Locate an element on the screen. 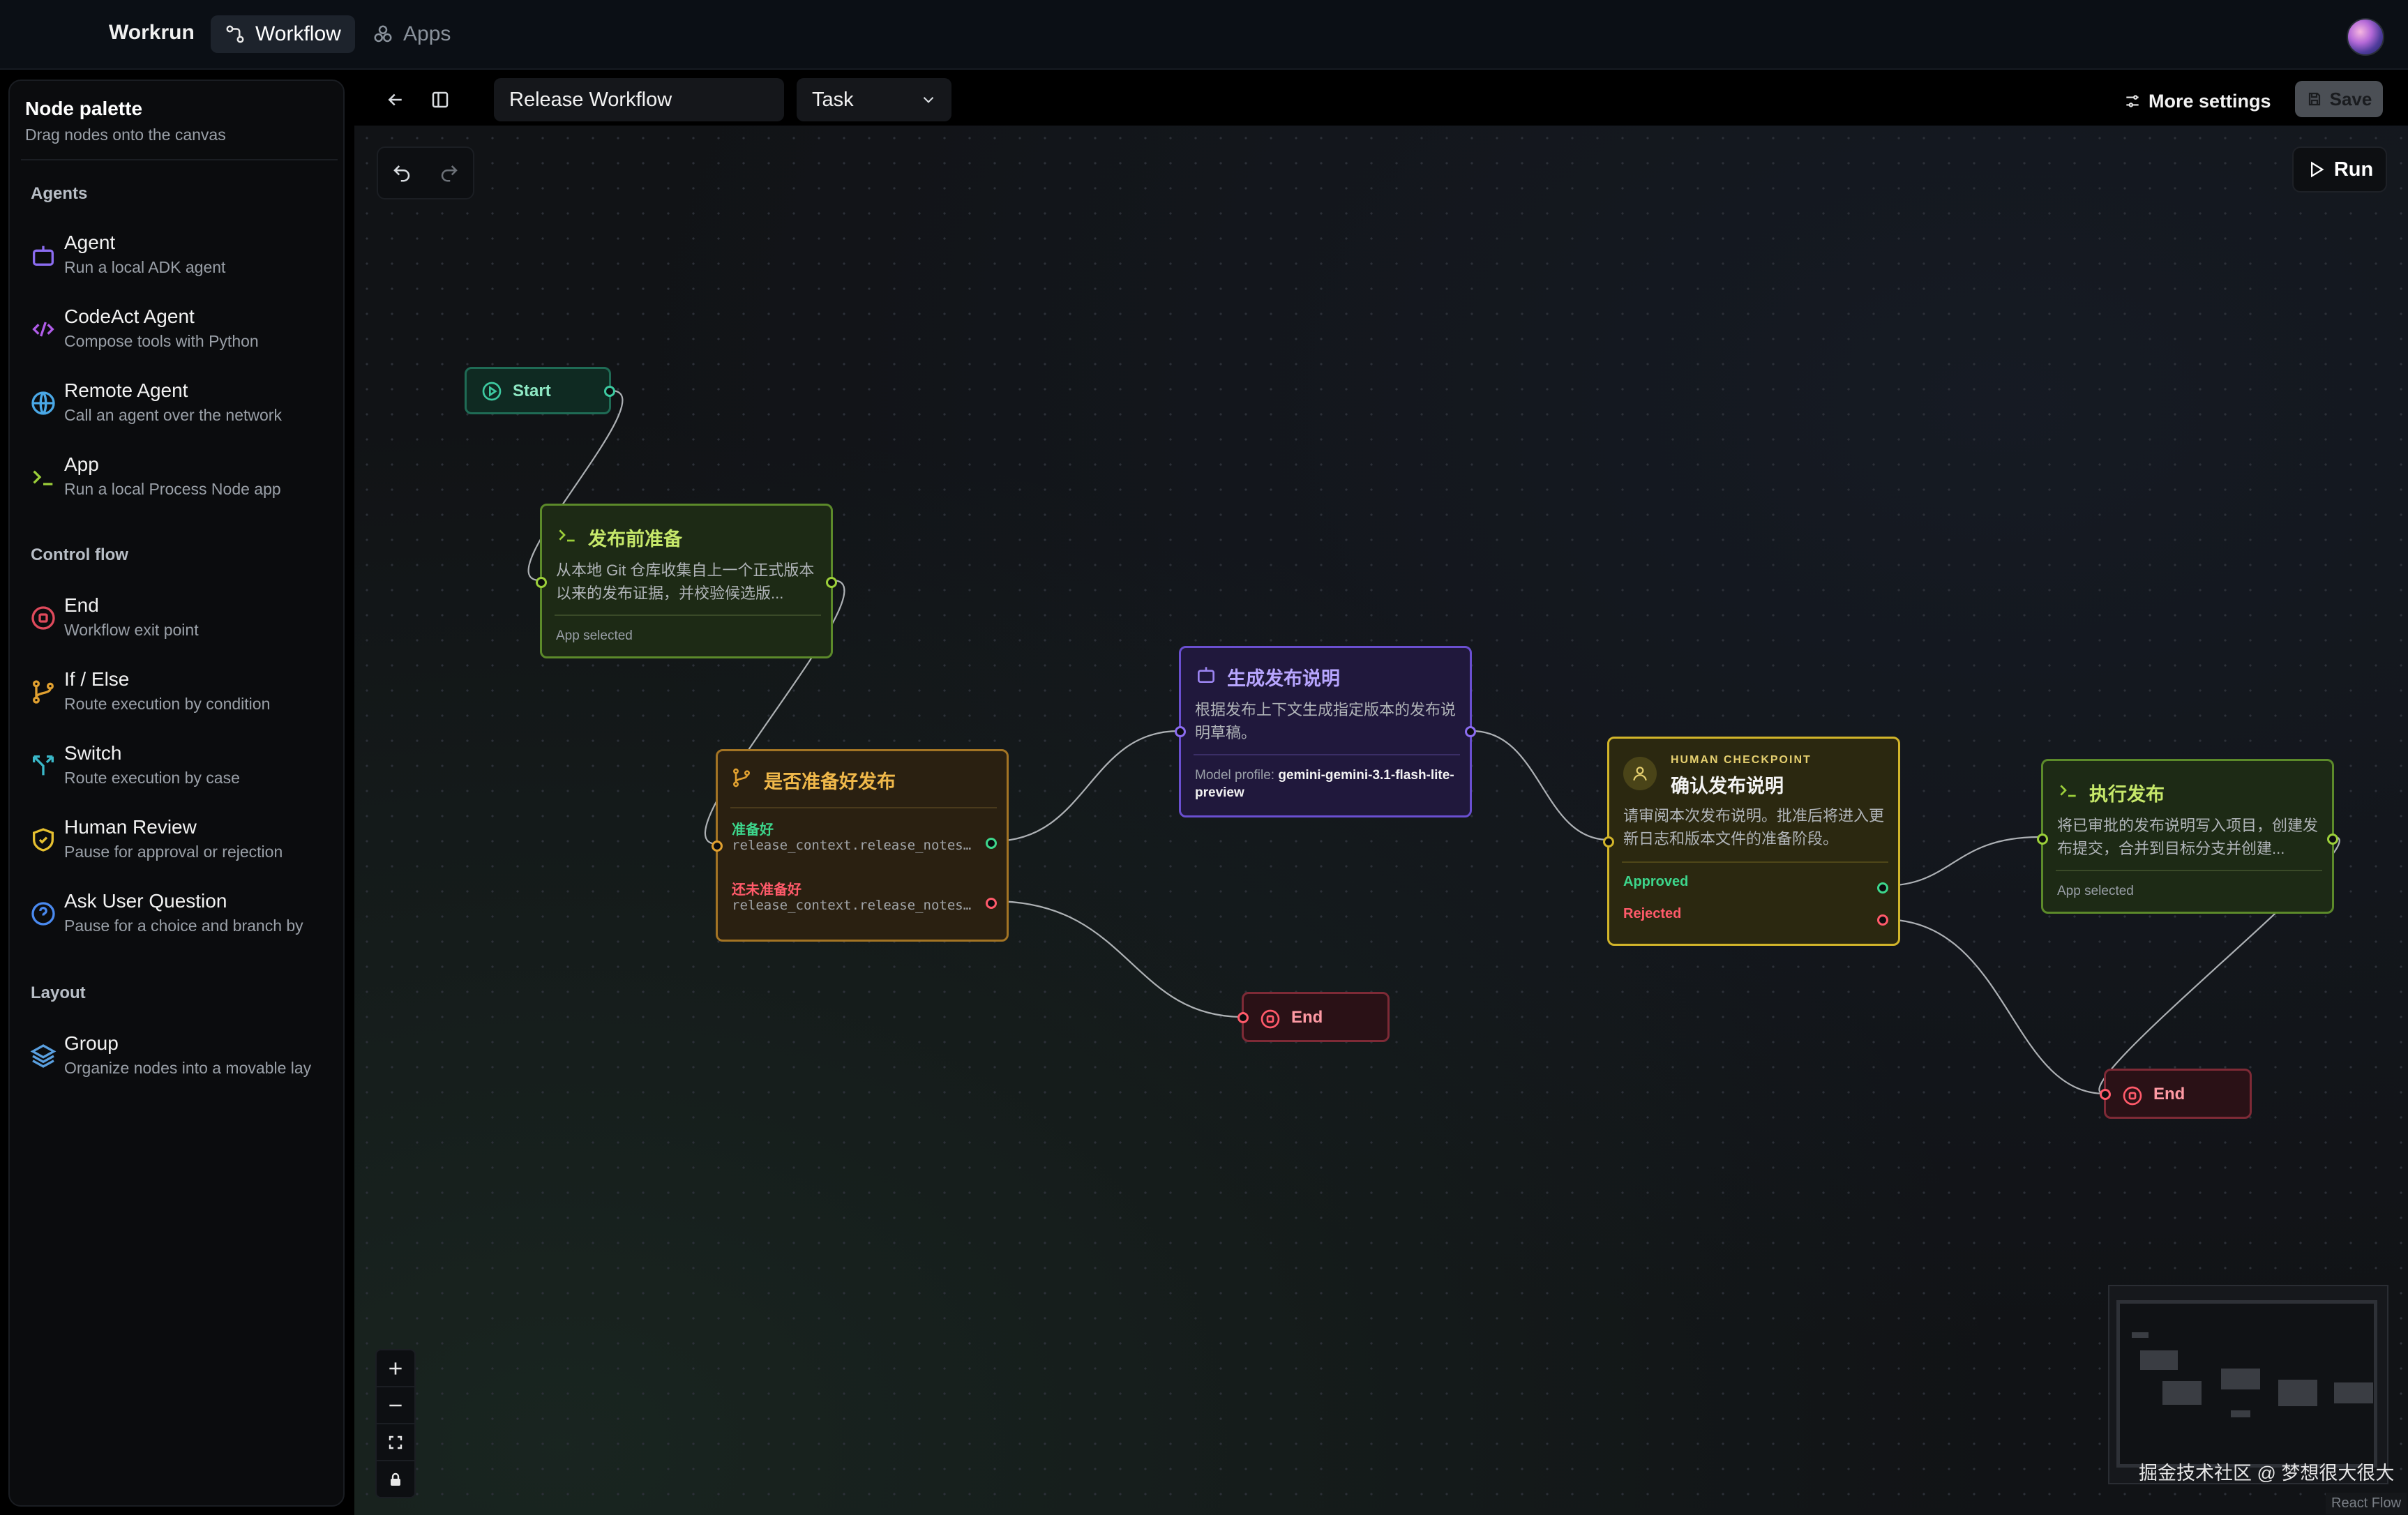 The image size is (2408, 1515). branch-label-not-ready: 还未准备好 is located at coordinates (767, 890).